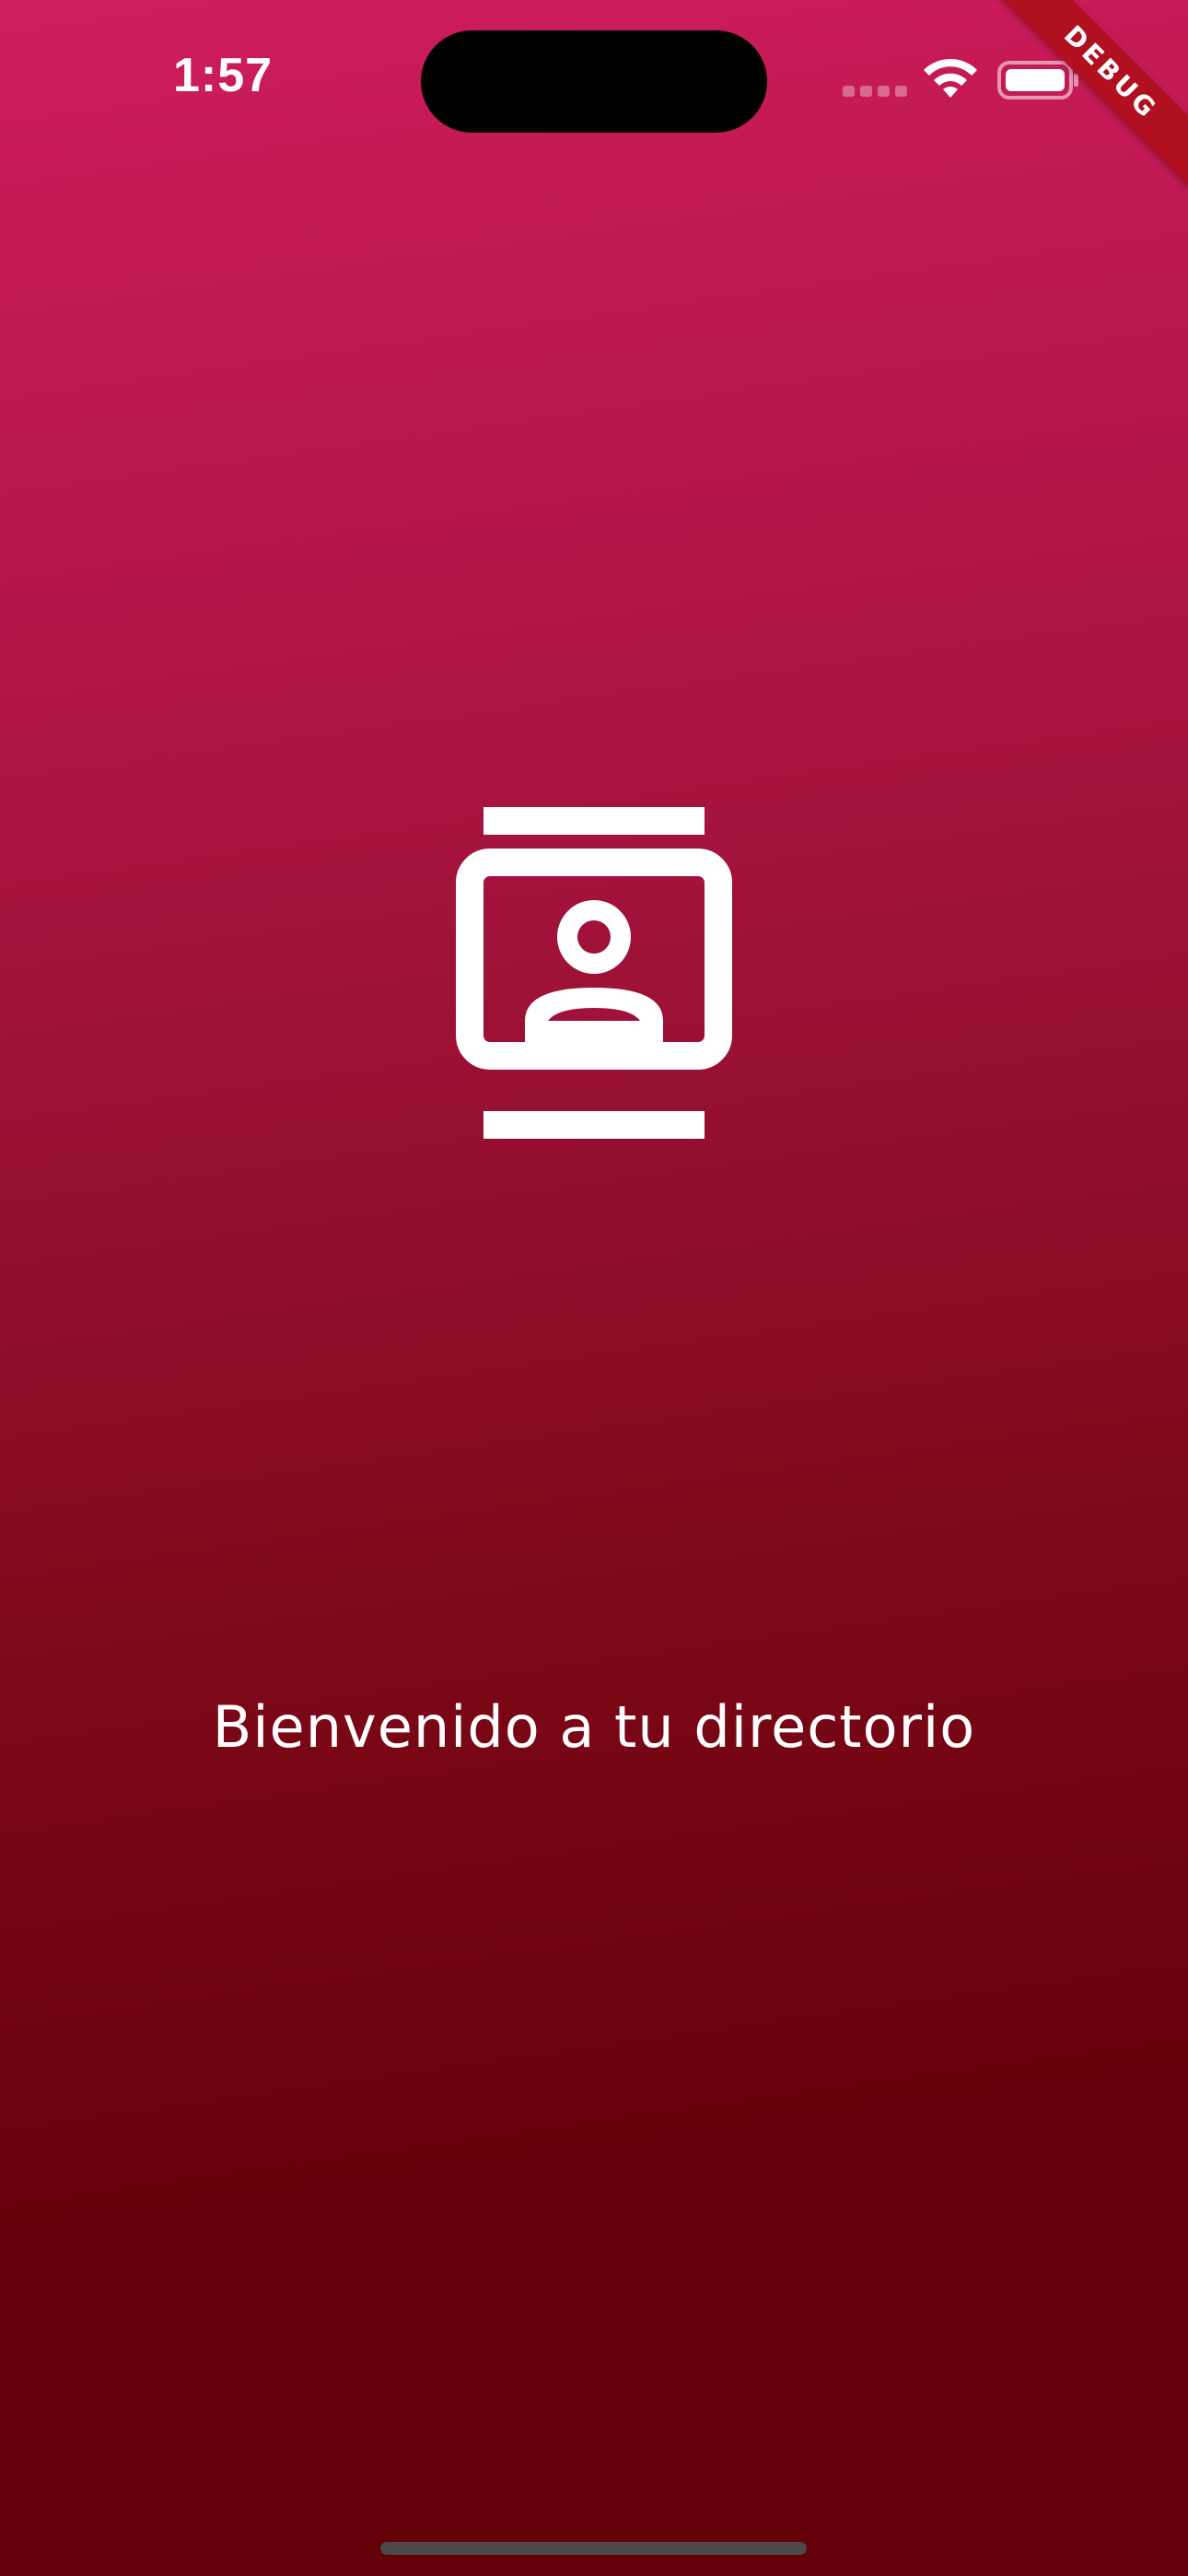  What do you see at coordinates (223, 75) in the screenshot?
I see `status-time: 1:57` at bounding box center [223, 75].